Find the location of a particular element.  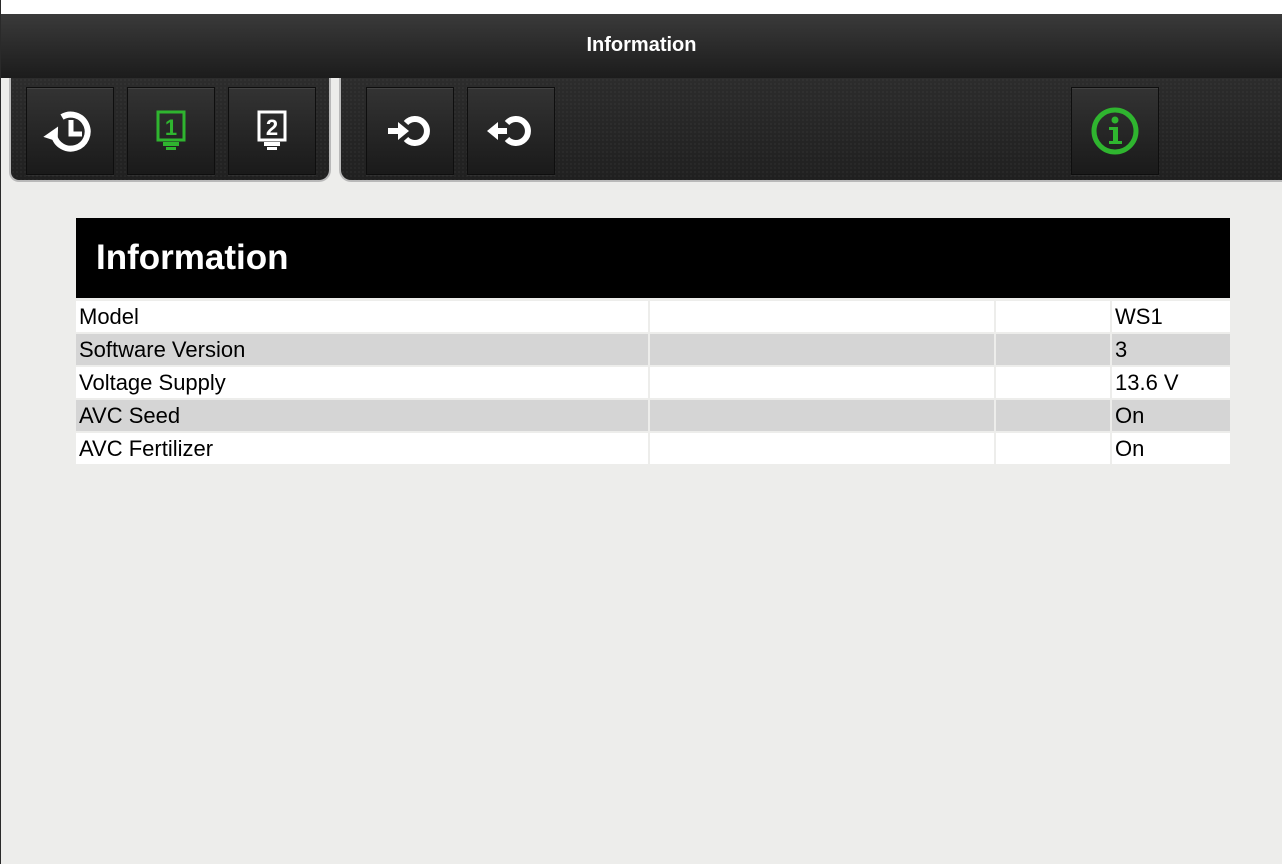

toolbar-group-actions is located at coordinates (810, 130).